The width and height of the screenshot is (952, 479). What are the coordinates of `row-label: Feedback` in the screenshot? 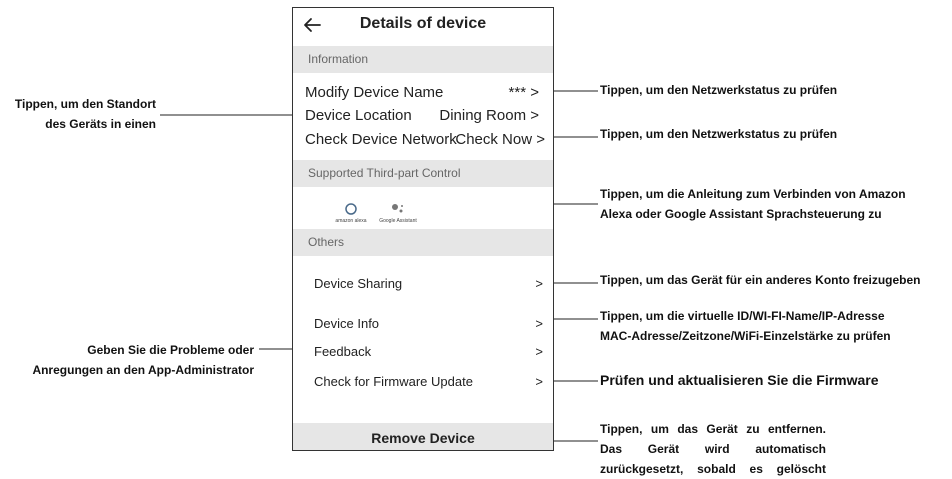 It's located at (343, 351).